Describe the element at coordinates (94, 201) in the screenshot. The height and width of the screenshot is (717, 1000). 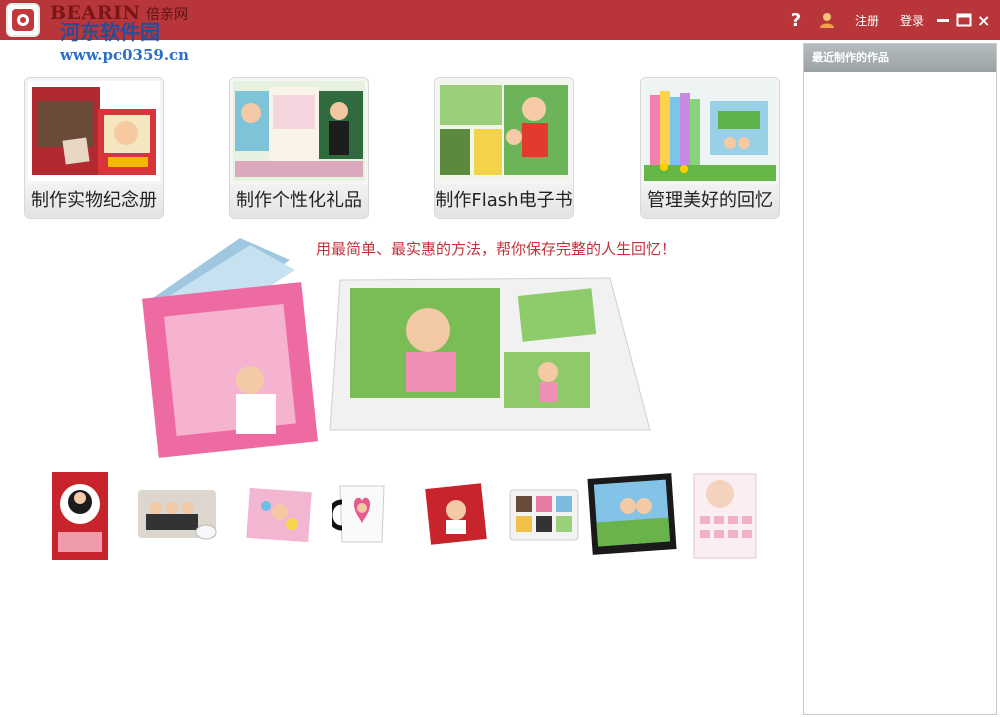
I see `tile-label: 制作实物纪念册` at that location.